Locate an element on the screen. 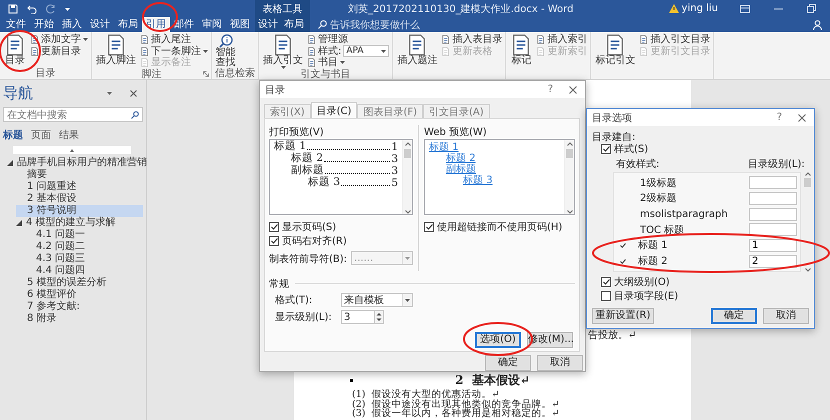 This screenshot has width=830, height=420. nav-heading-item: 3 符号说明 is located at coordinates (79, 211).